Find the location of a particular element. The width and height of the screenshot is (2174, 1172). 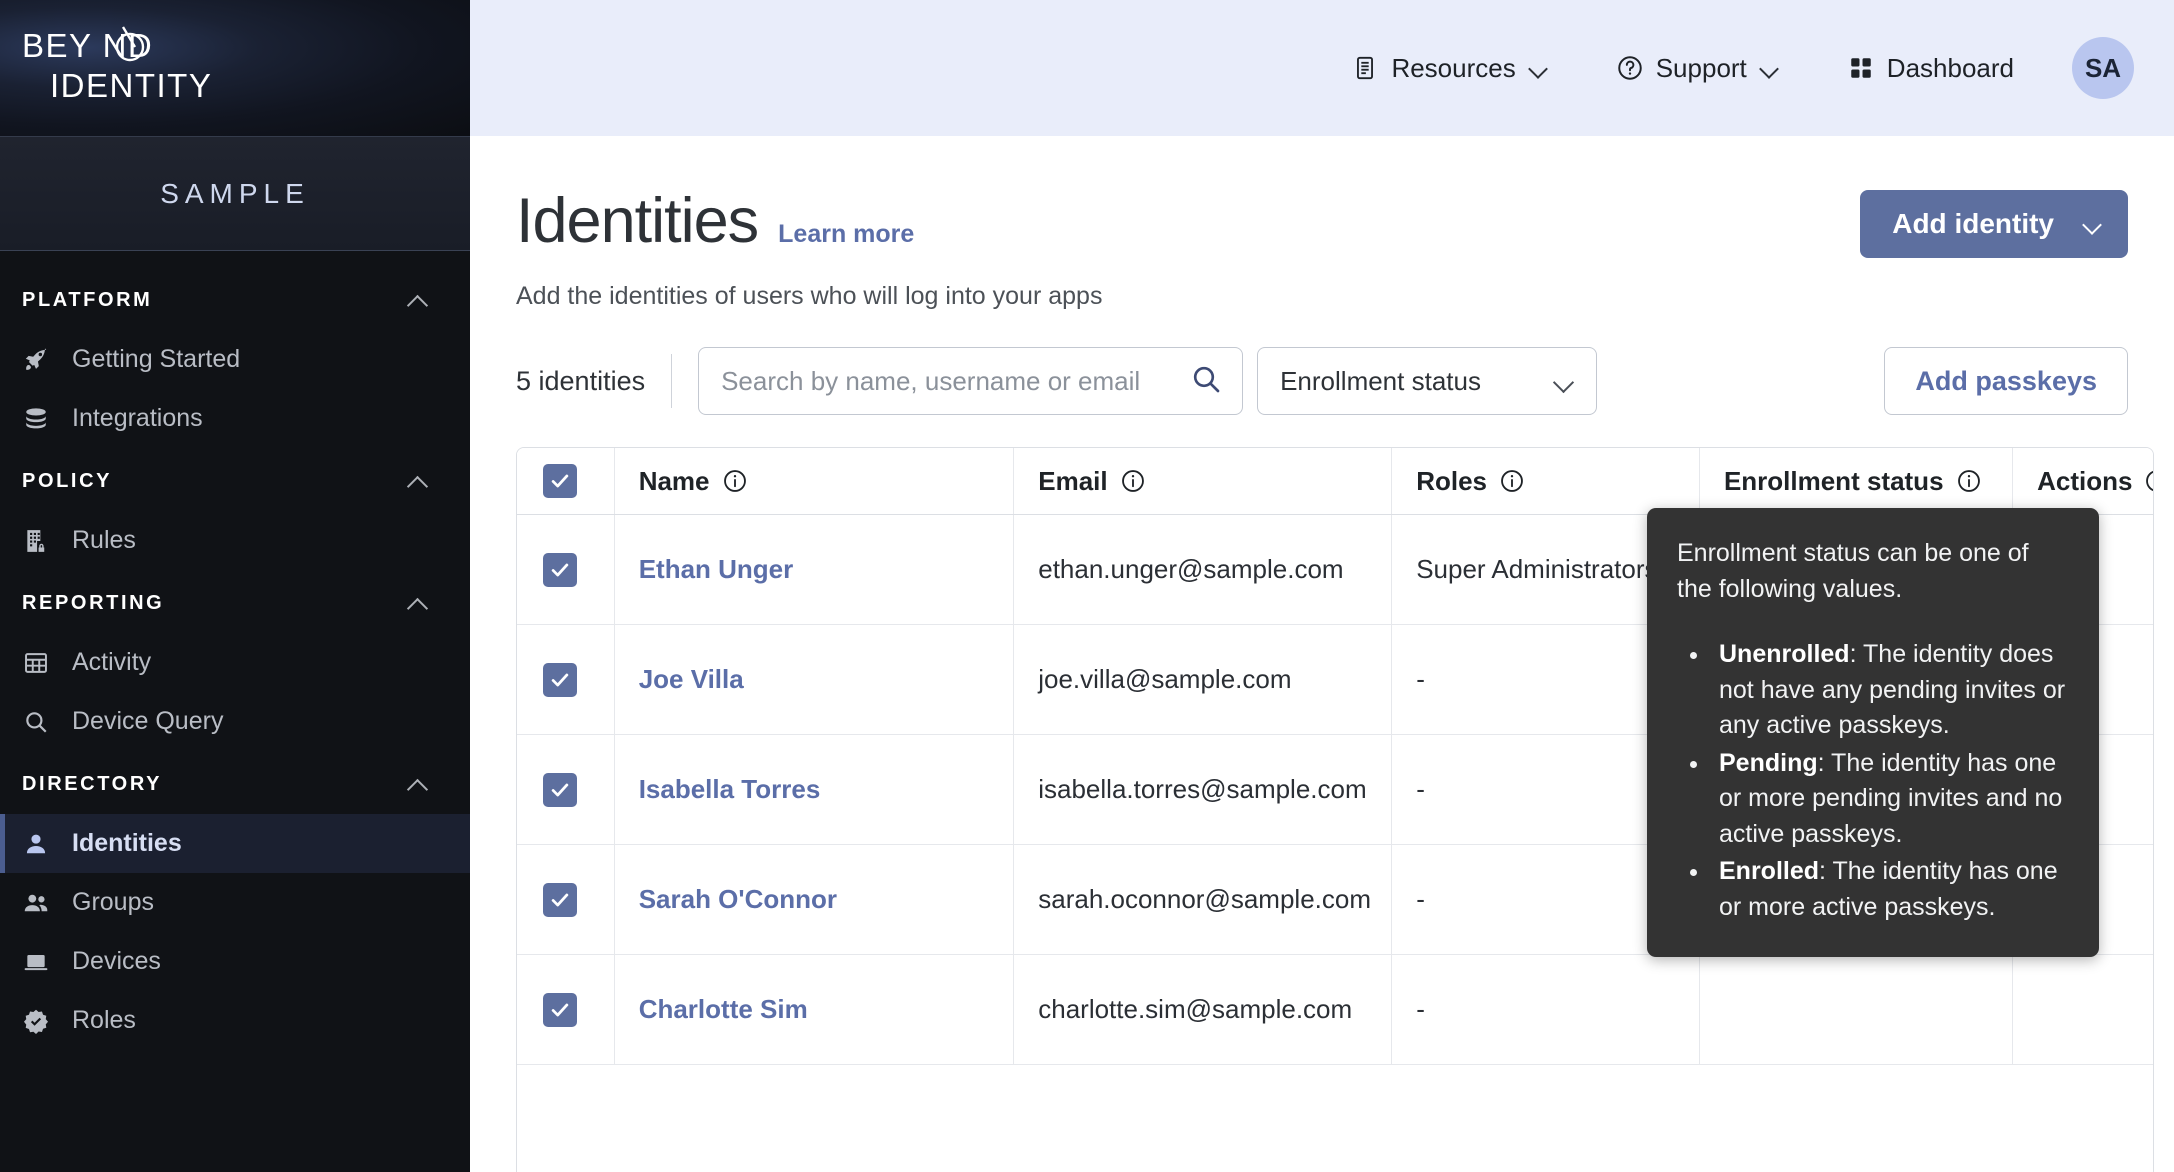

avatar: SA is located at coordinates (2103, 68).